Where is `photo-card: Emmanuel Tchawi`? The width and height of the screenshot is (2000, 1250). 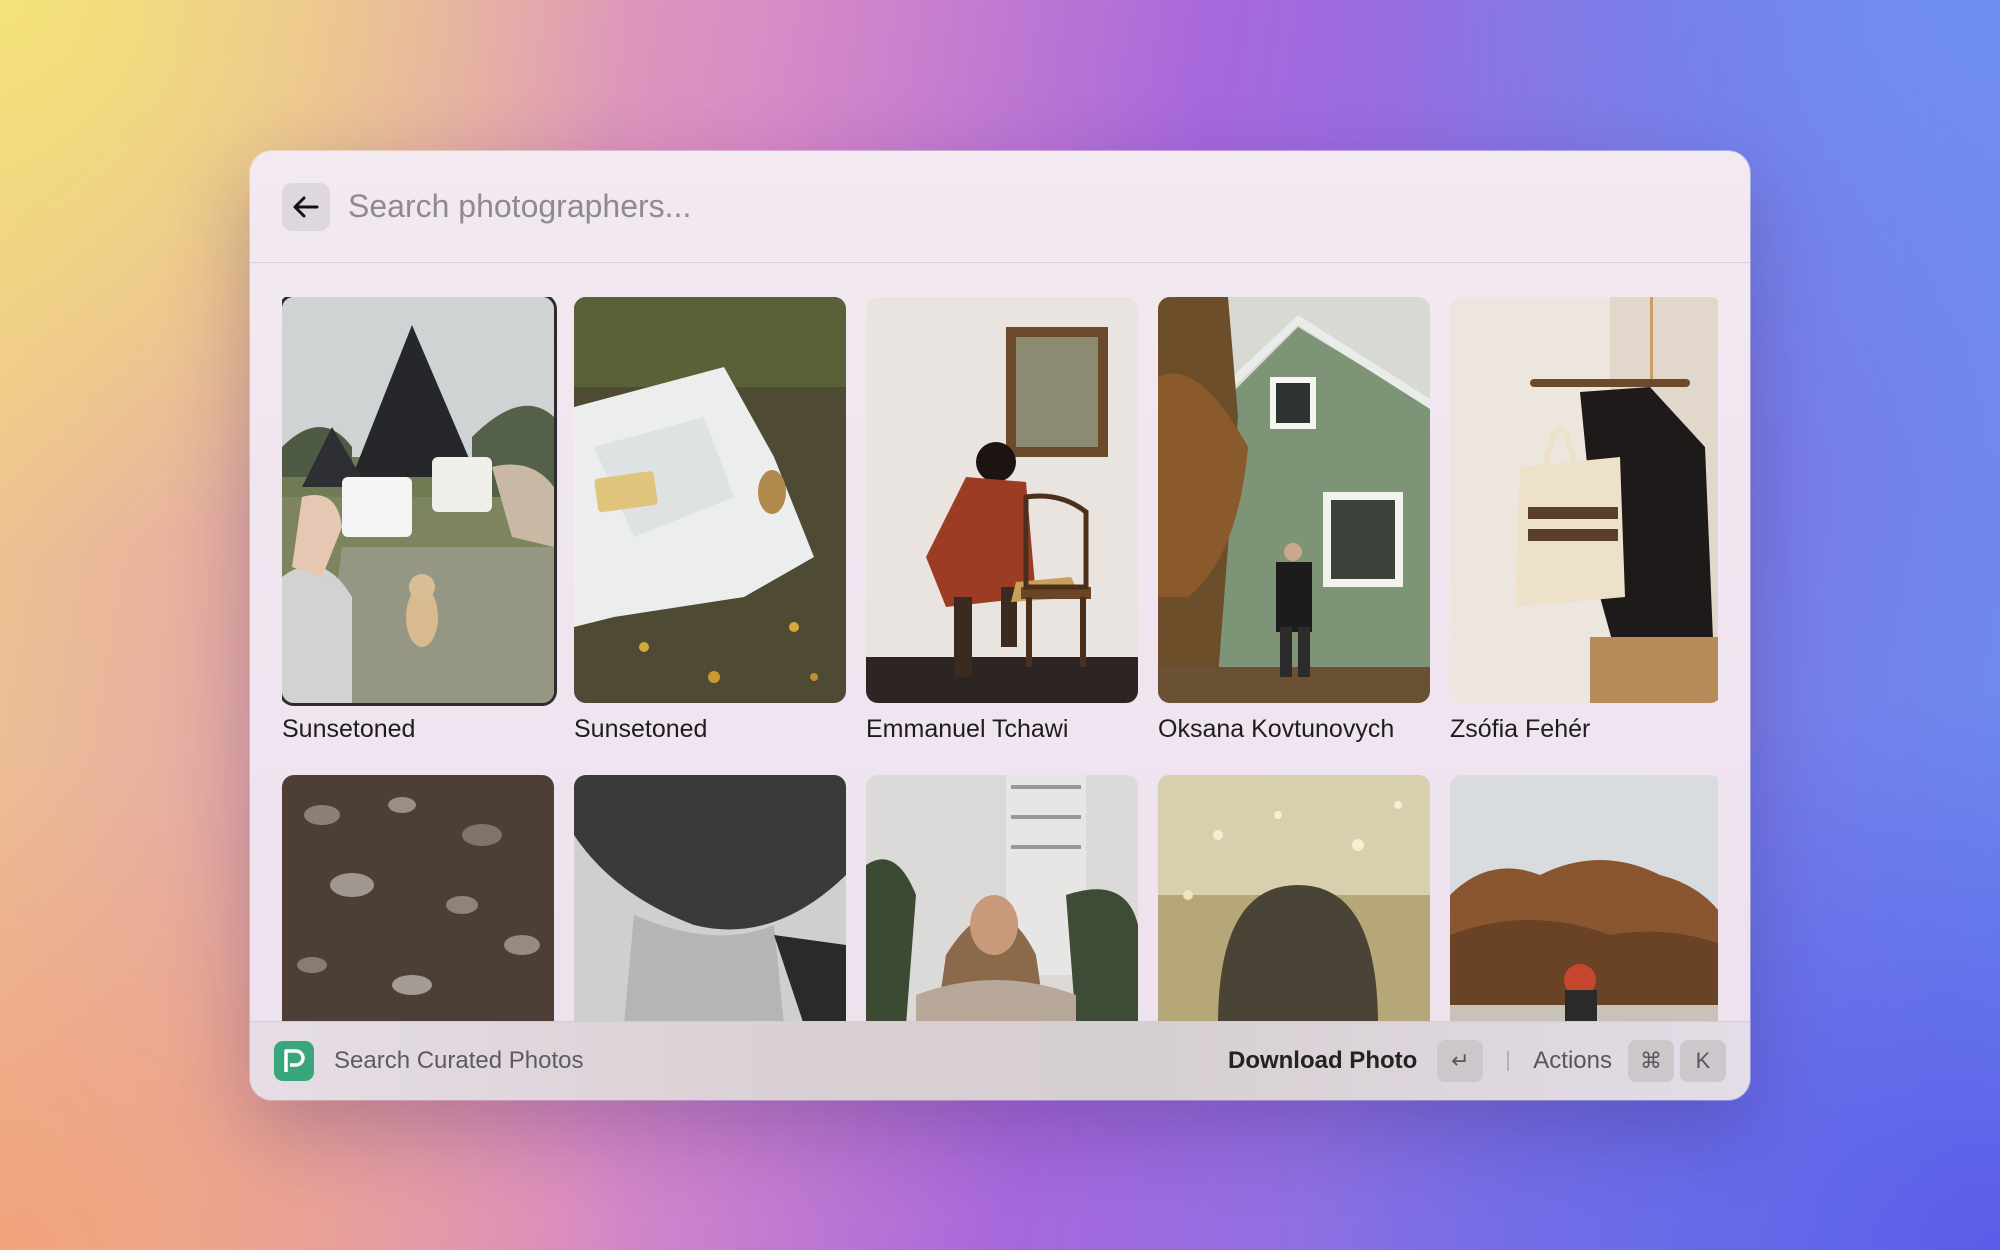
photo-card: Emmanuel Tchawi is located at coordinates (1002, 520).